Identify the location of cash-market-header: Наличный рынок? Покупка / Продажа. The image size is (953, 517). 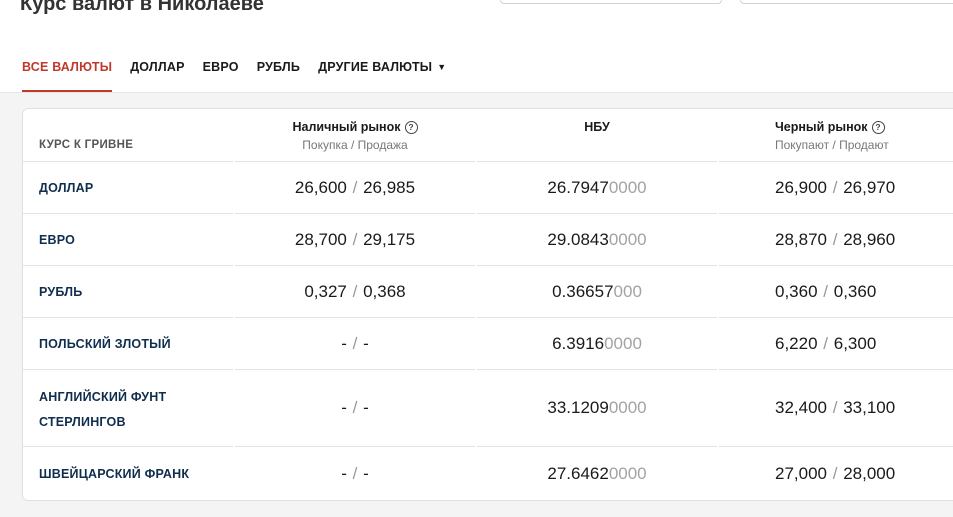
(355, 135).